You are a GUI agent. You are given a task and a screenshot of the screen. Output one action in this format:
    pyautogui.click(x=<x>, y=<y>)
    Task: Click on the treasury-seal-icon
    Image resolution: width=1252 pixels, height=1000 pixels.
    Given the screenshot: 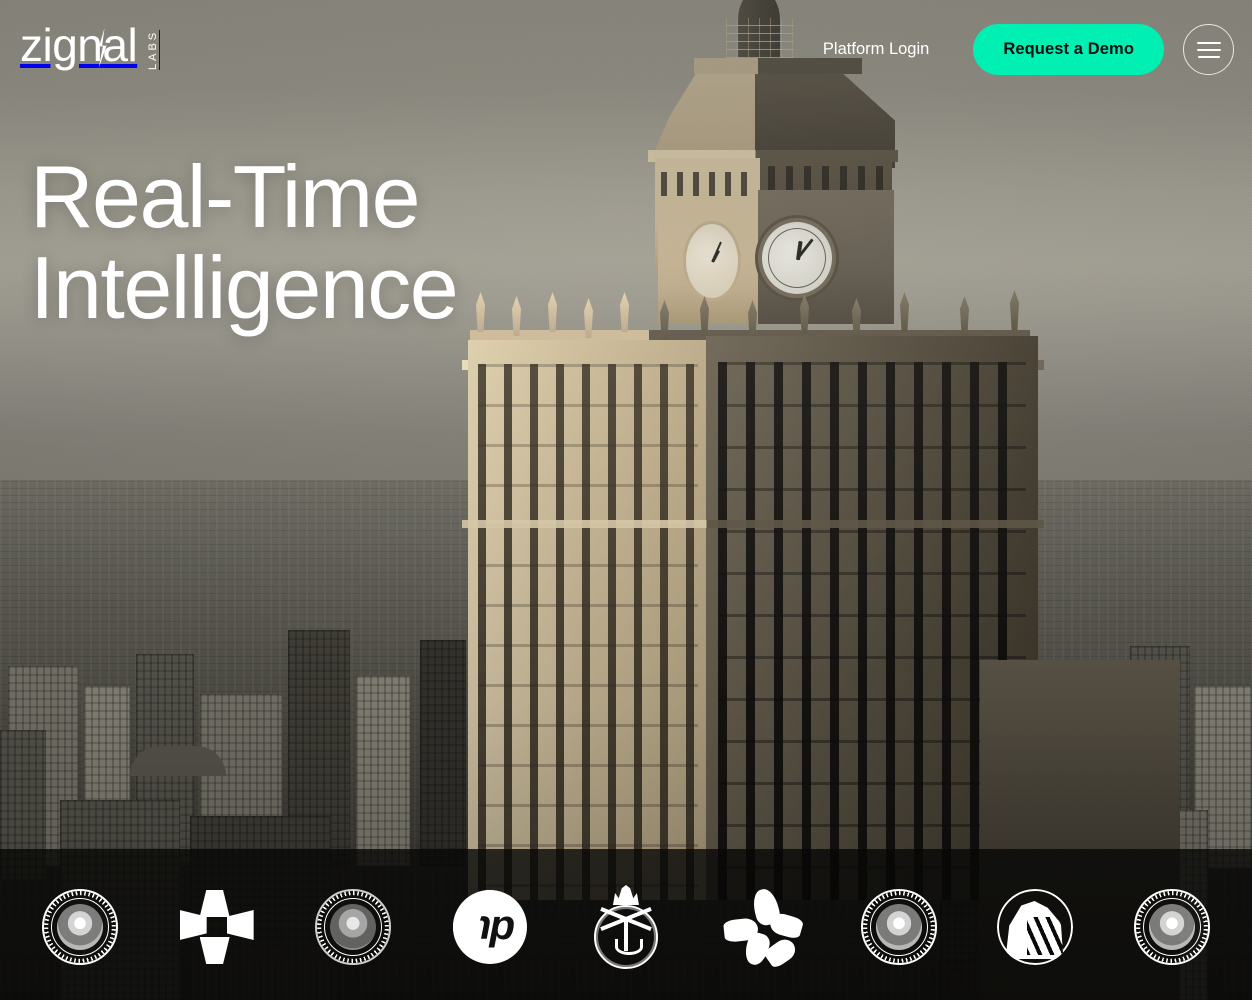 What is the action you would take?
    pyautogui.click(x=898, y=927)
    